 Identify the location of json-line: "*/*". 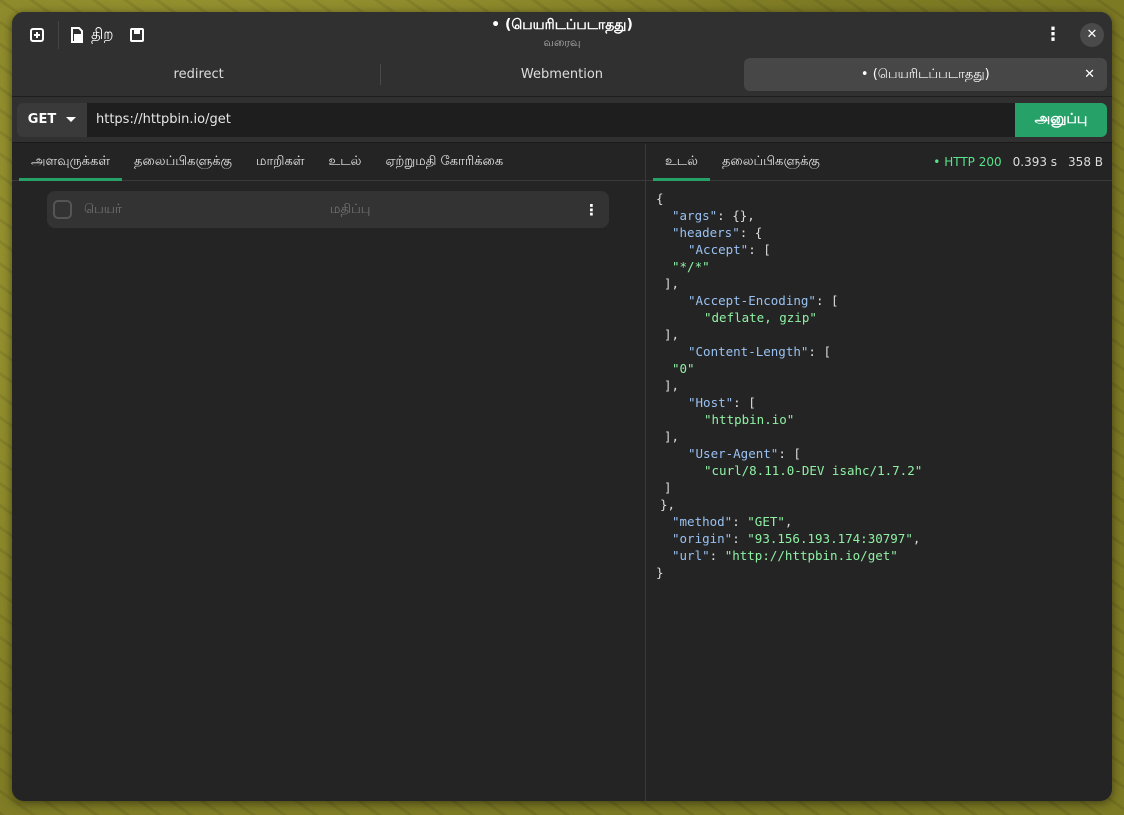
(879, 266).